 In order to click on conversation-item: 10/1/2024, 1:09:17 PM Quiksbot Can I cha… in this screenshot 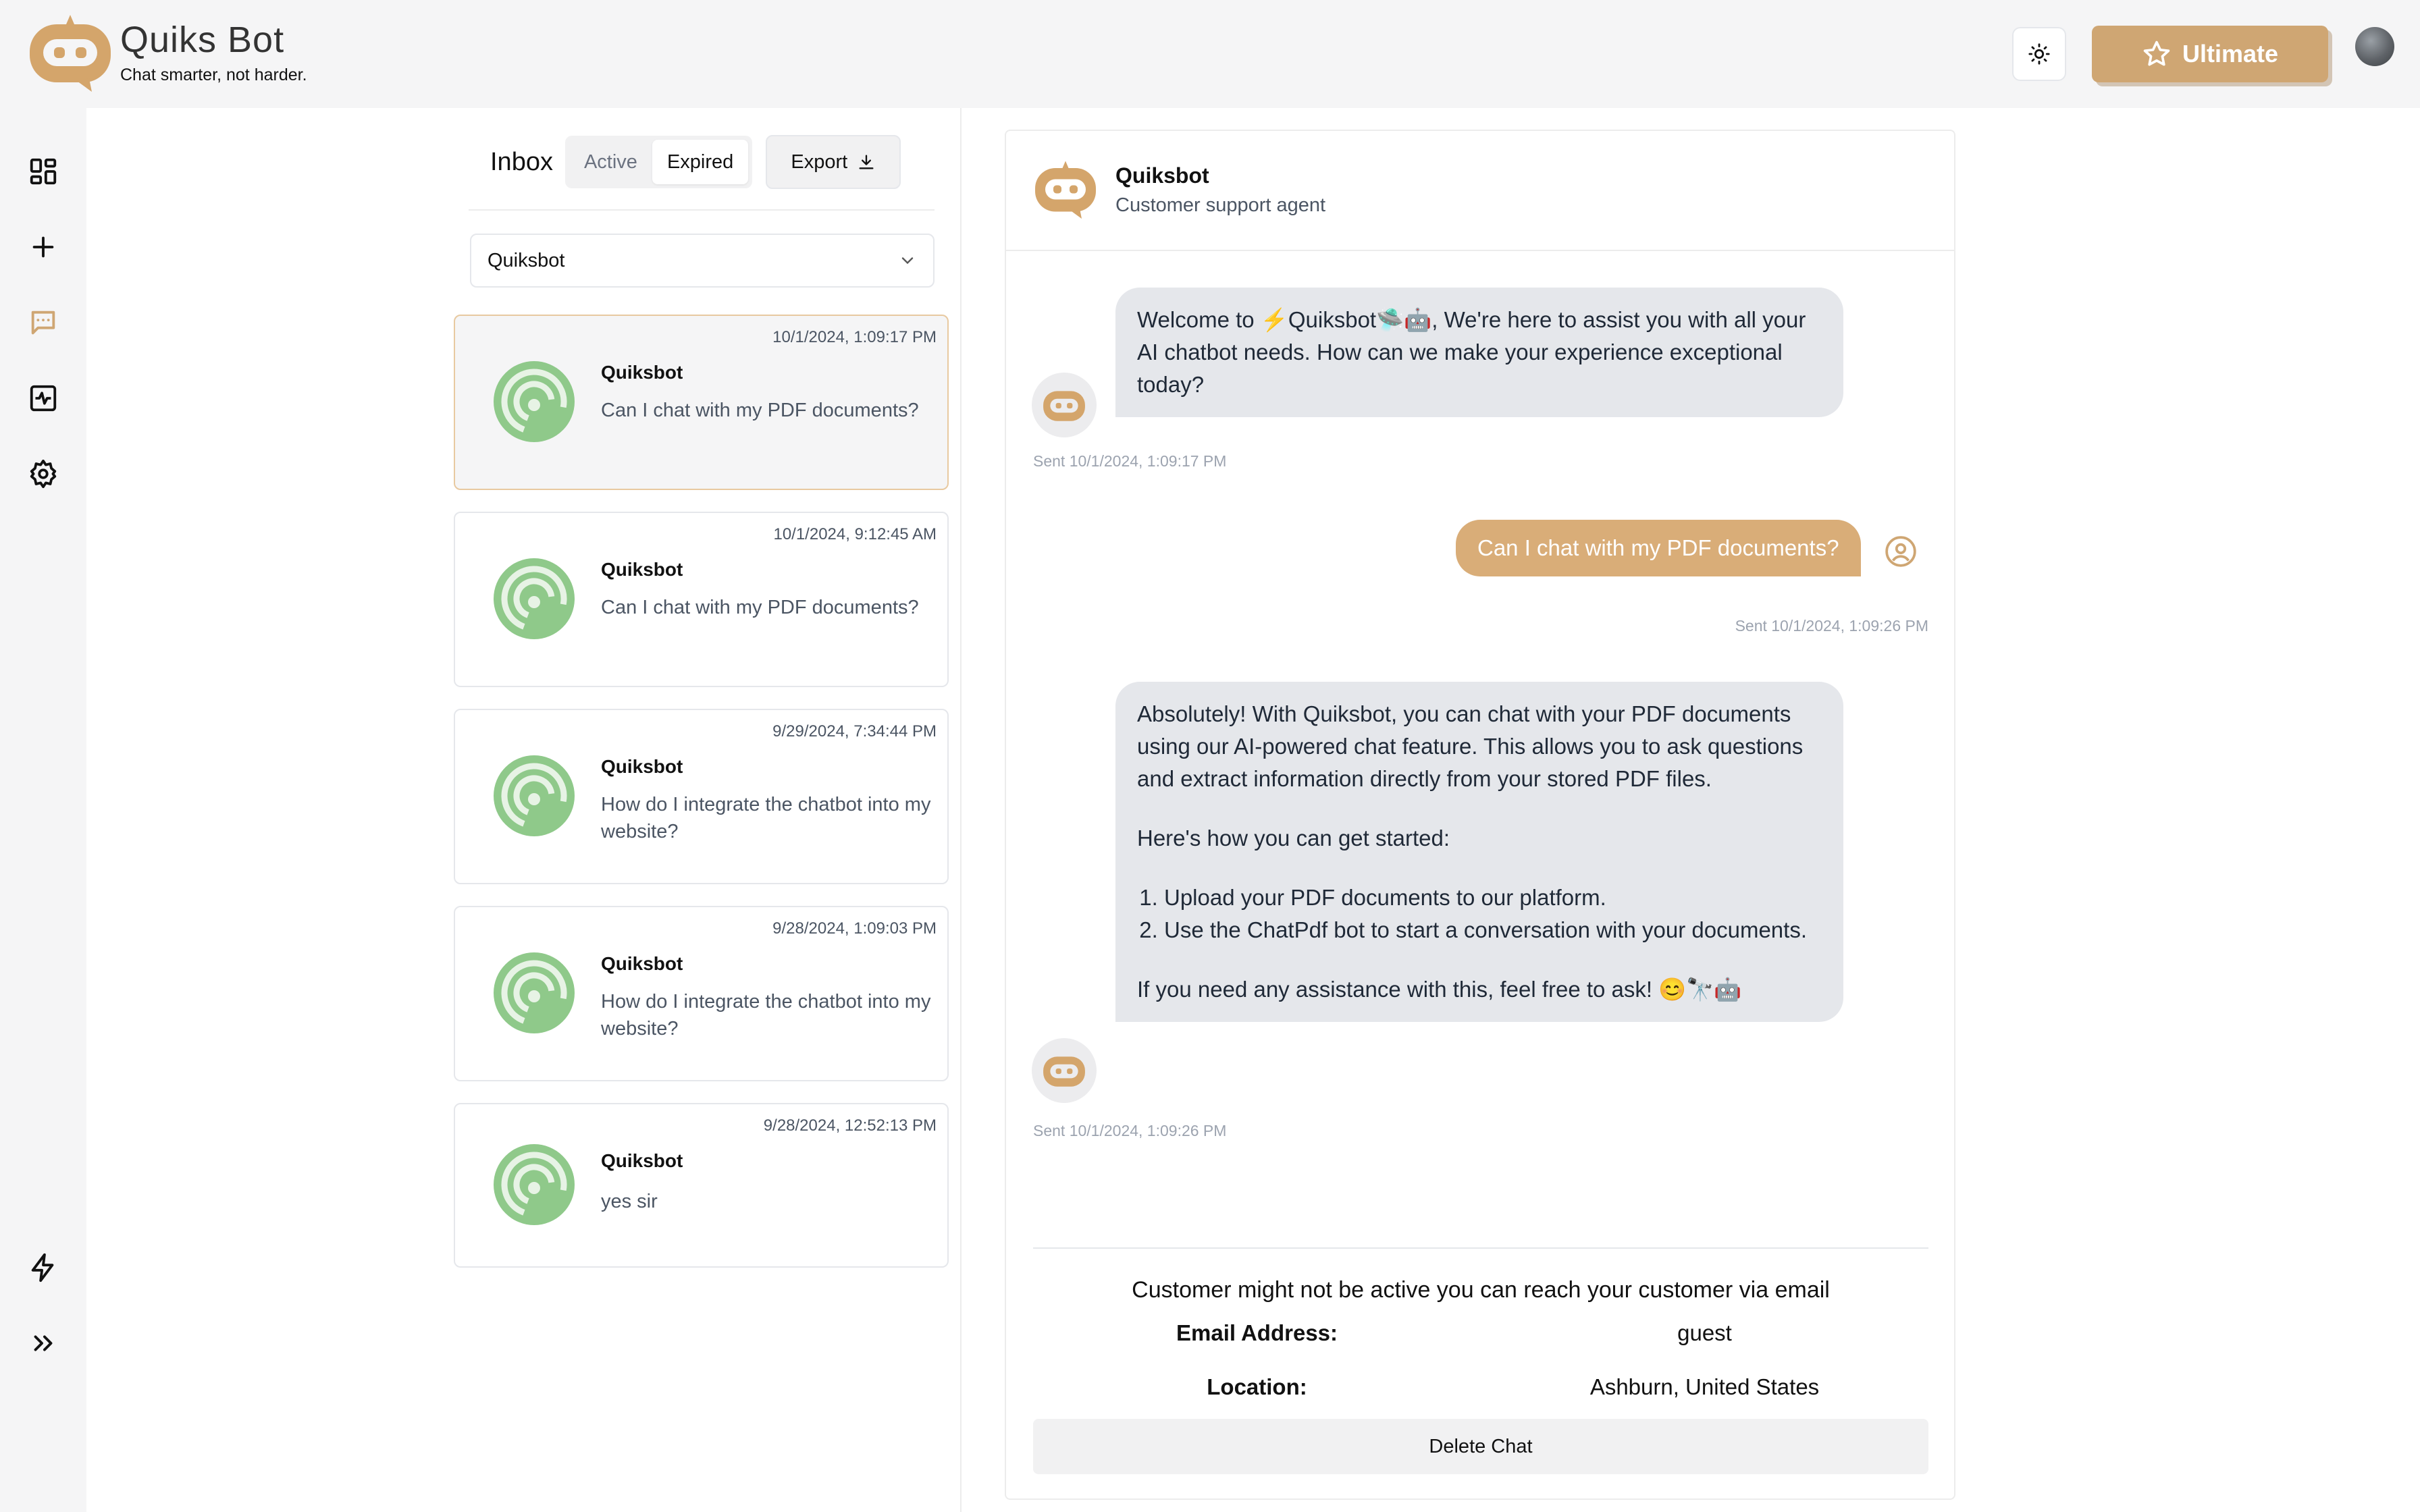, I will do `click(701, 403)`.